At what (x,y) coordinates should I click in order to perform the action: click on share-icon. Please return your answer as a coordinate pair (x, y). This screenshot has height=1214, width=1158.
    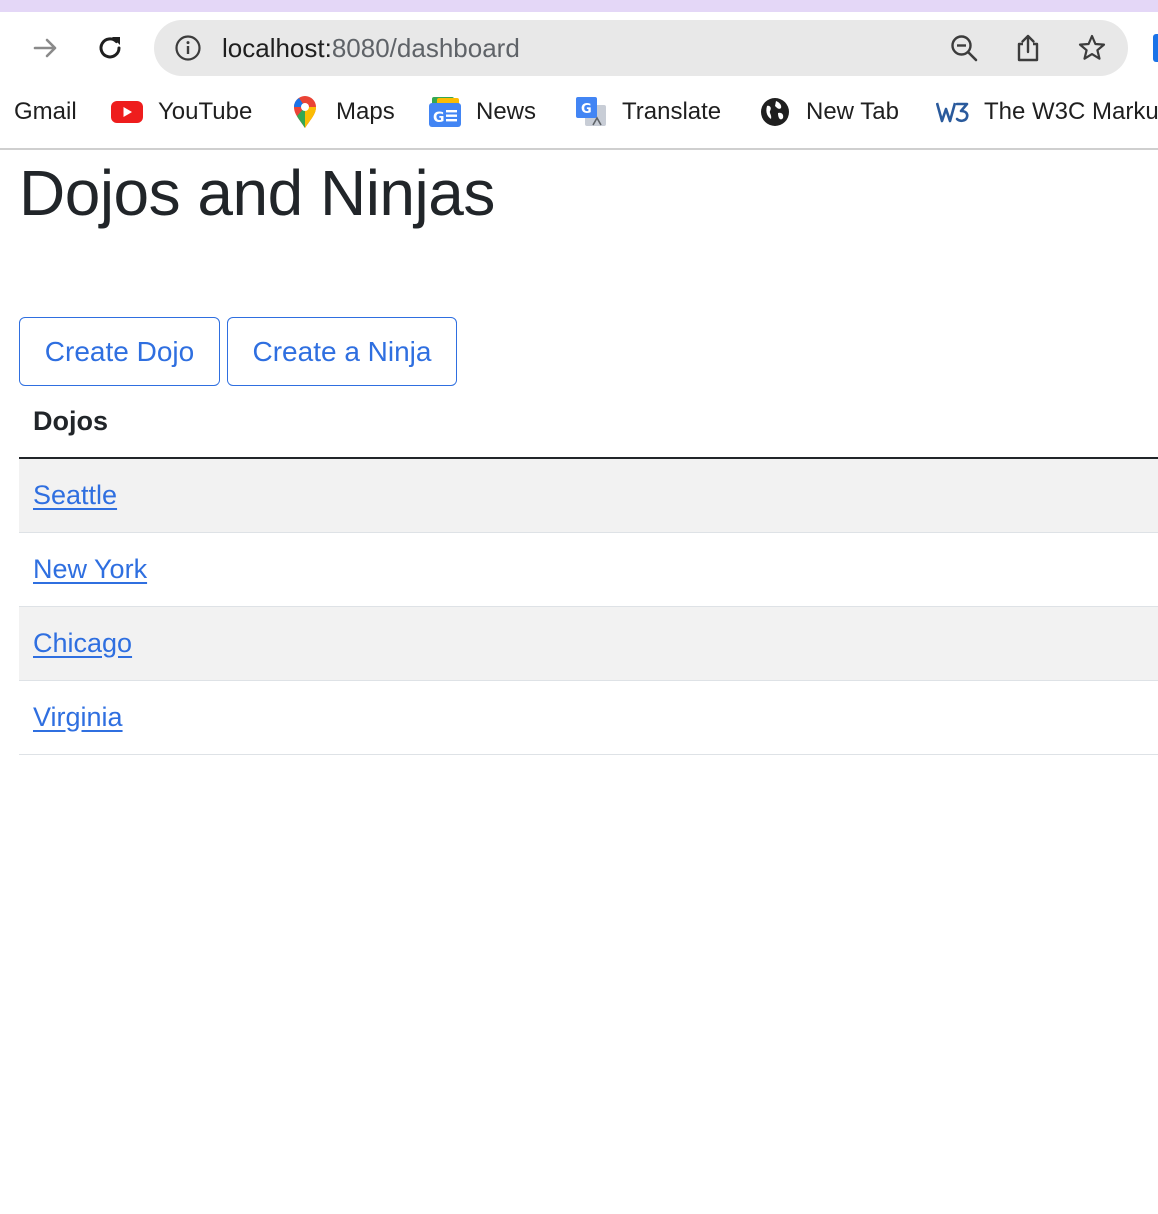
    Looking at the image, I should click on (1028, 48).